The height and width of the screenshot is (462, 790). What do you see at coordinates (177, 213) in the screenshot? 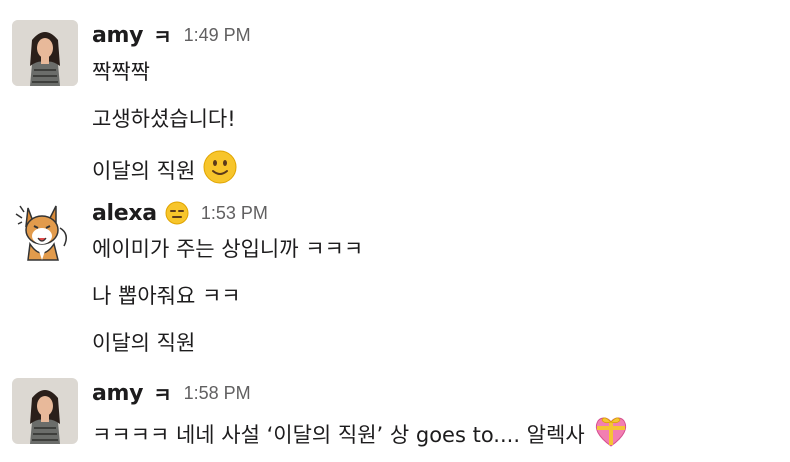
I see `expressionless-face-icon` at bounding box center [177, 213].